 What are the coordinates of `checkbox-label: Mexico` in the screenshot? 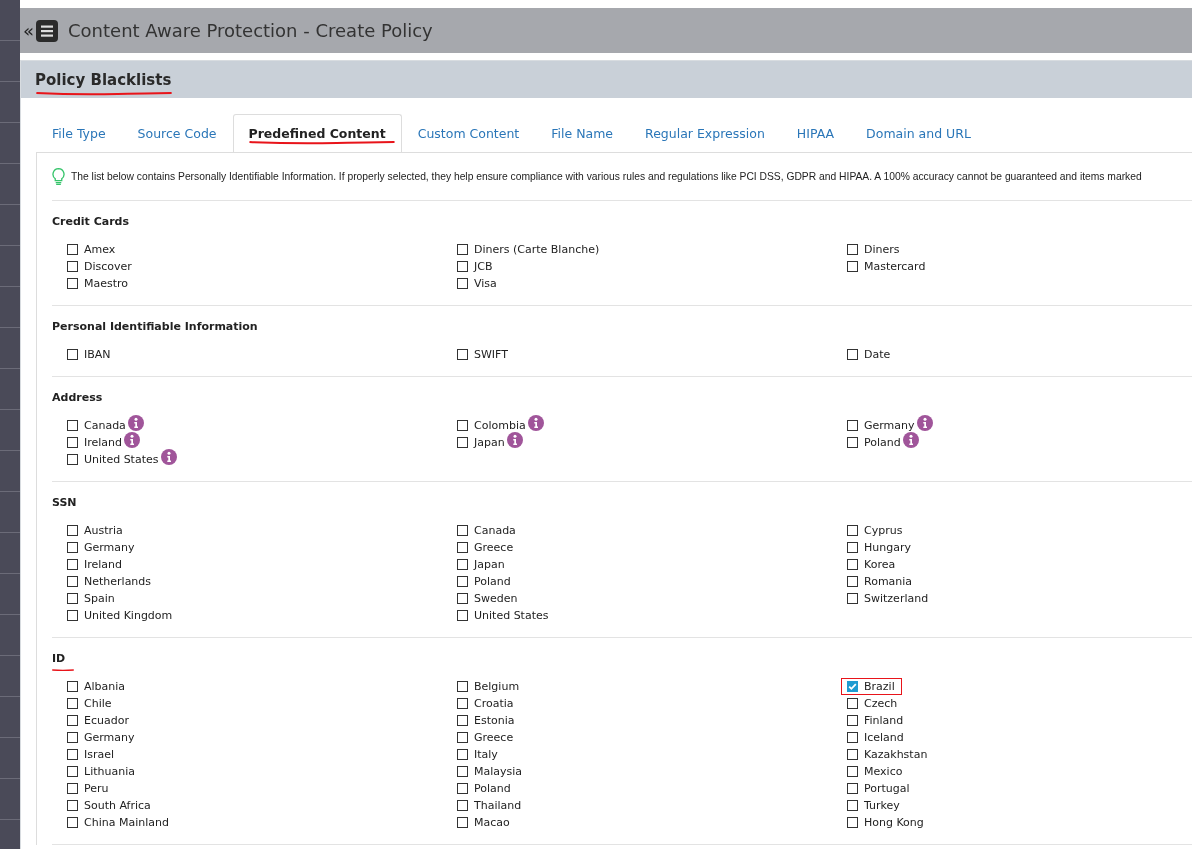 It's located at (883, 771).